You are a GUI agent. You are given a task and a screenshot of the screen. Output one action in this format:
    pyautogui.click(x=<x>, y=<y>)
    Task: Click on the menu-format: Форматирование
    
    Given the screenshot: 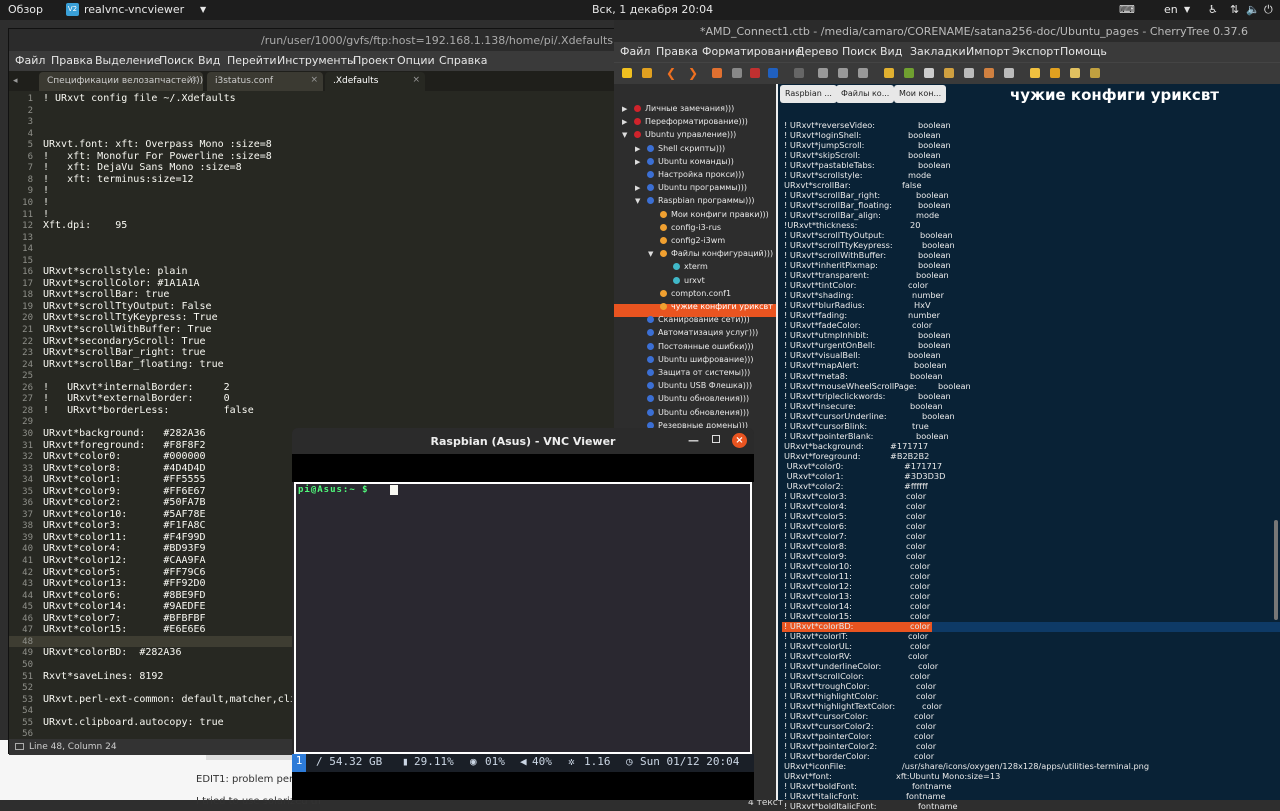 What is the action you would take?
    pyautogui.click(x=752, y=51)
    